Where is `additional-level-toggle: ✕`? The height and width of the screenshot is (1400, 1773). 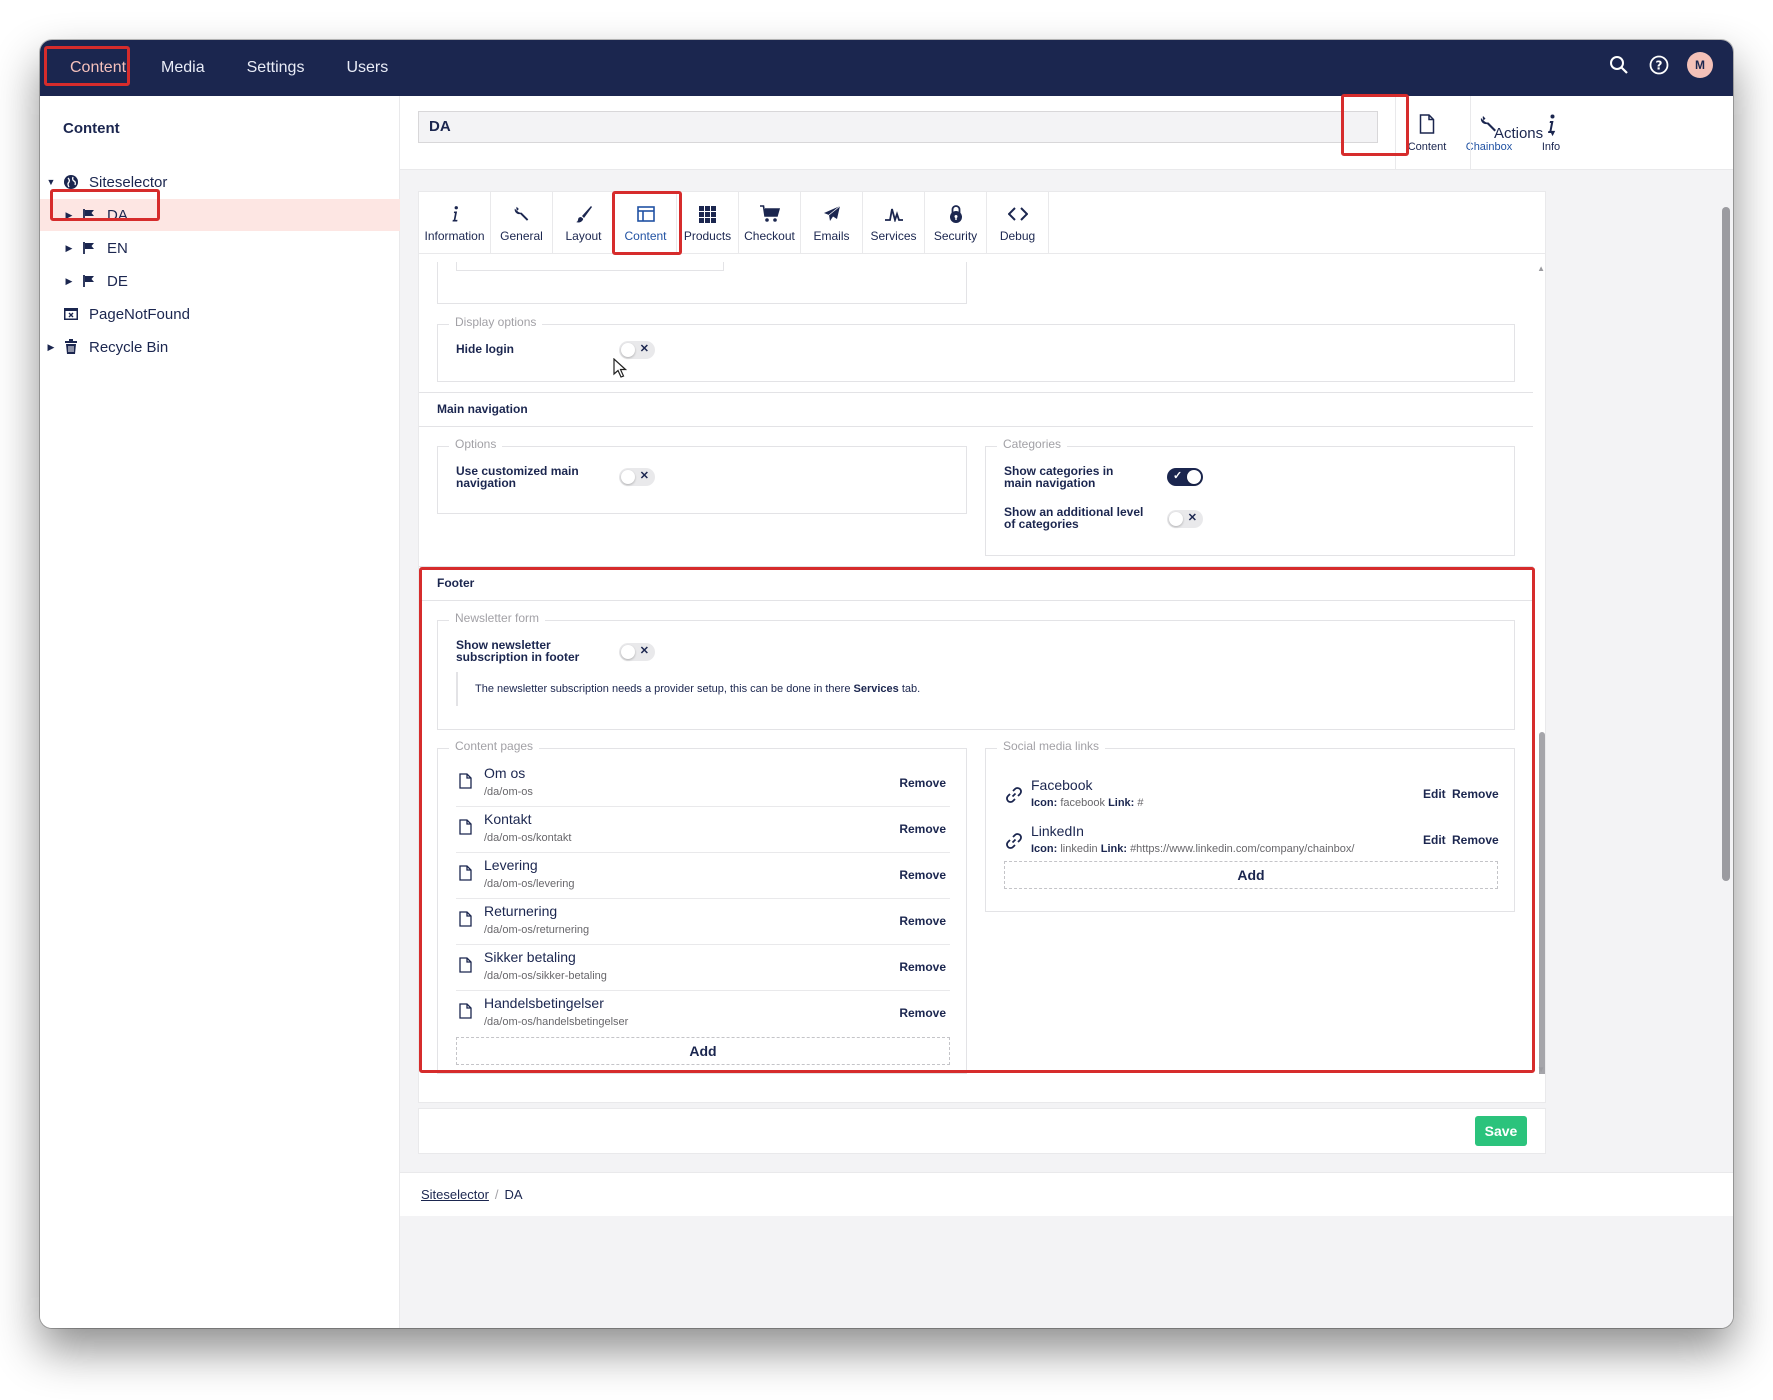 additional-level-toggle: ✕ is located at coordinates (1185, 519).